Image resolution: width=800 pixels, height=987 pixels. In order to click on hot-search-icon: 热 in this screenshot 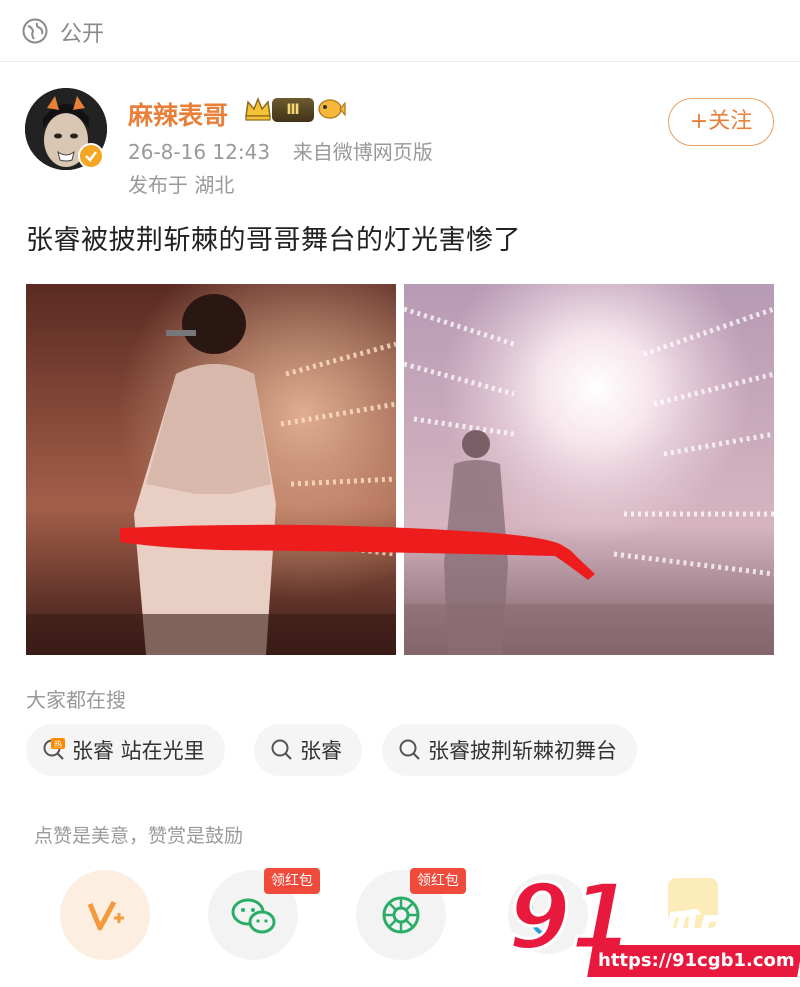, I will do `click(54, 749)`.